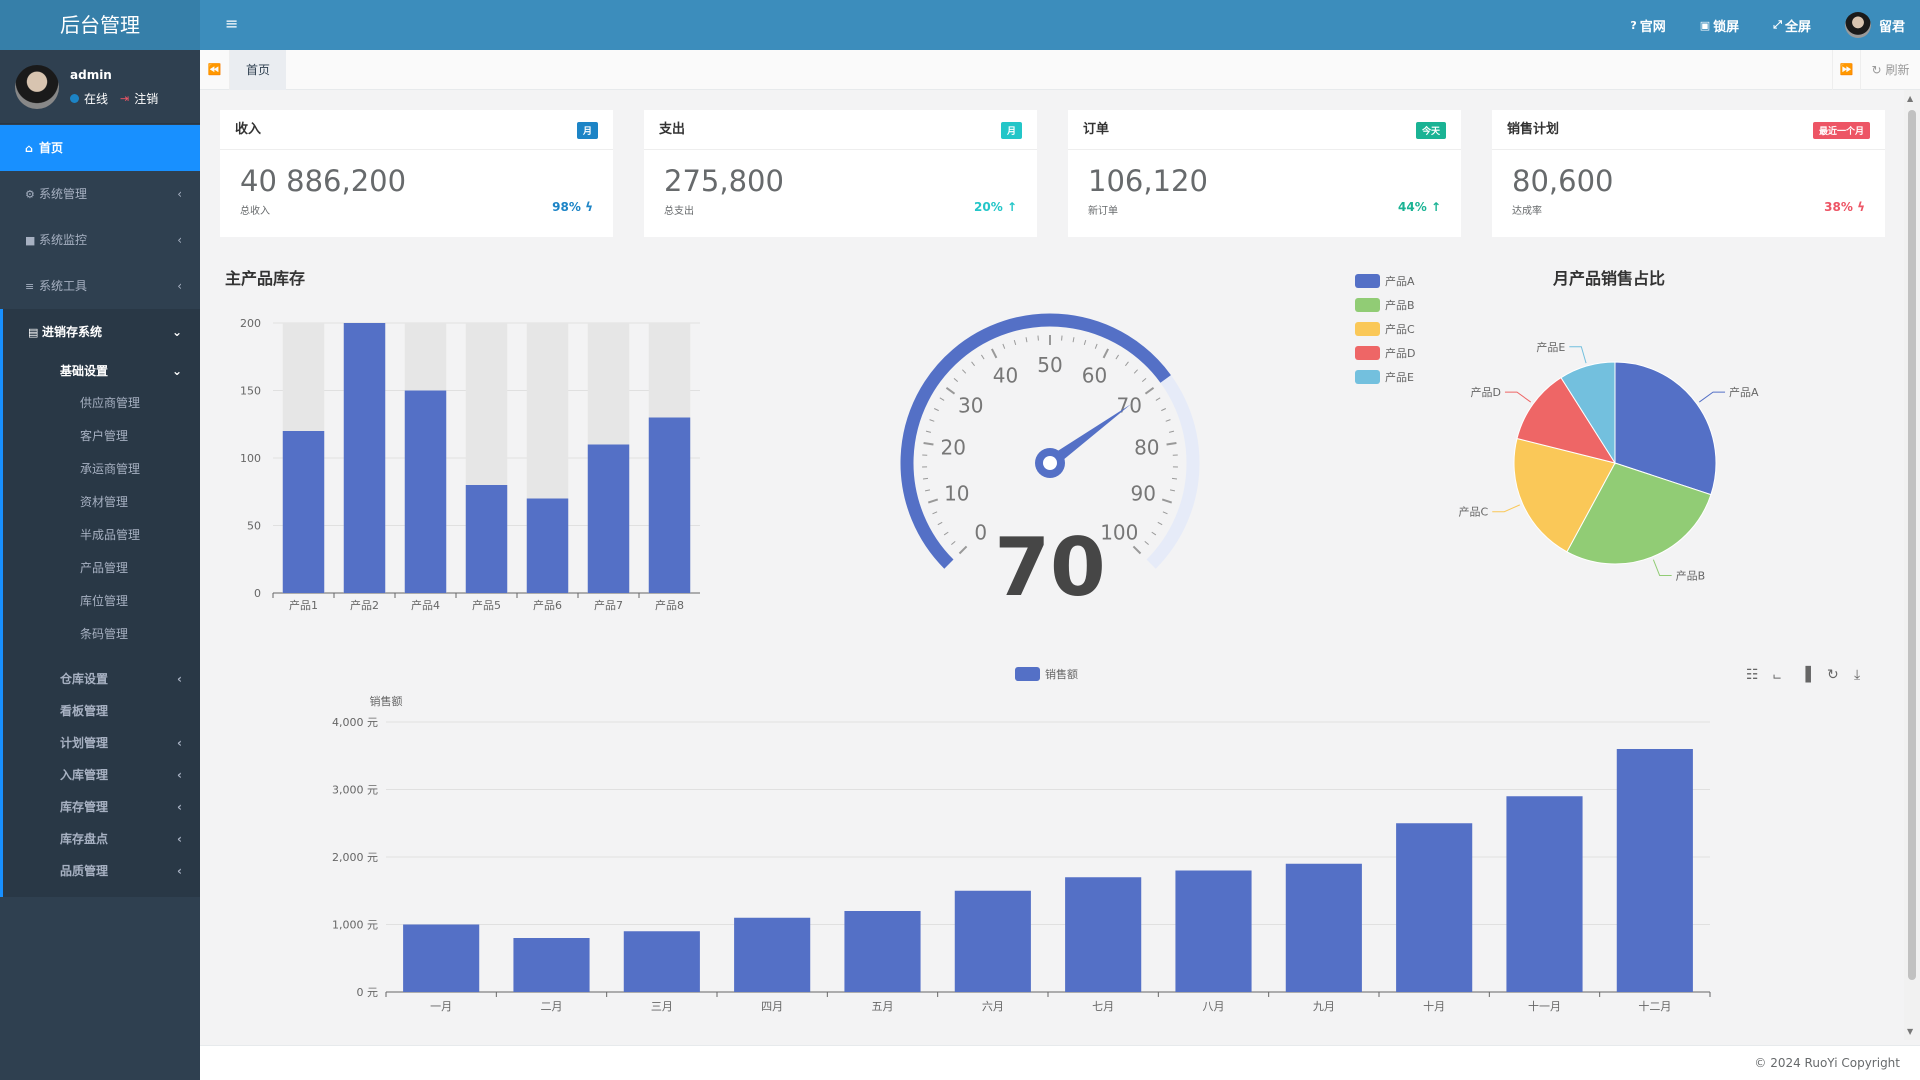 The width and height of the screenshot is (1920, 1080). What do you see at coordinates (101, 807) in the screenshot?
I see `sidebar-sub-stock-management: 库存管理 ‹` at bounding box center [101, 807].